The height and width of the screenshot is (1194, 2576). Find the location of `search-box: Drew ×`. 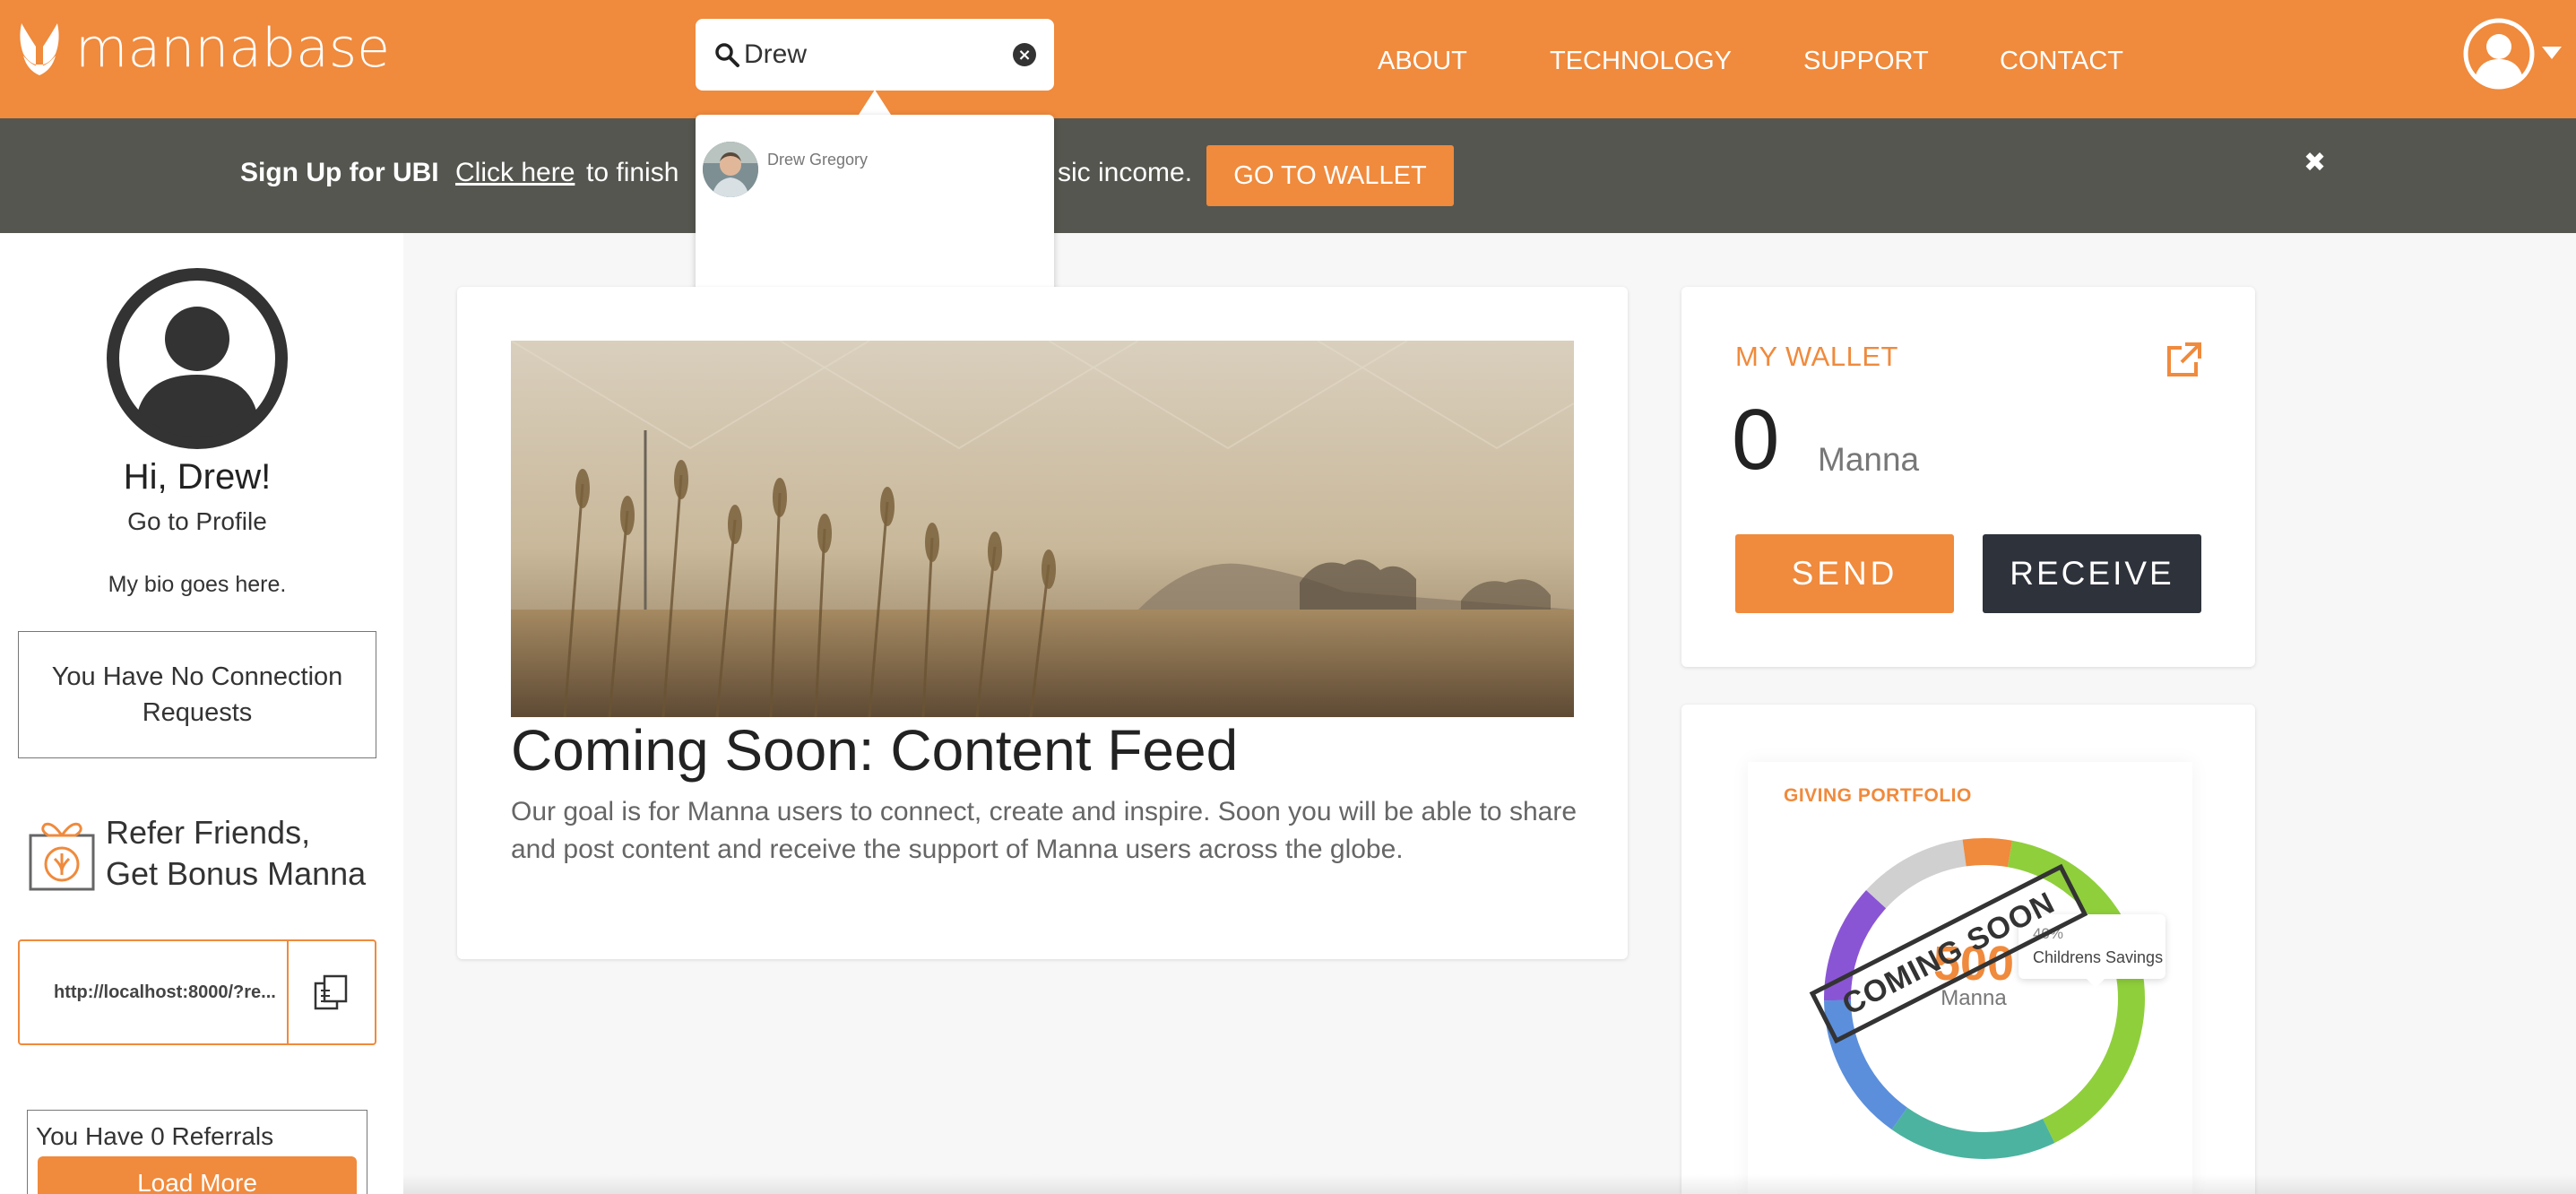

search-box: Drew × is located at coordinates (875, 55).